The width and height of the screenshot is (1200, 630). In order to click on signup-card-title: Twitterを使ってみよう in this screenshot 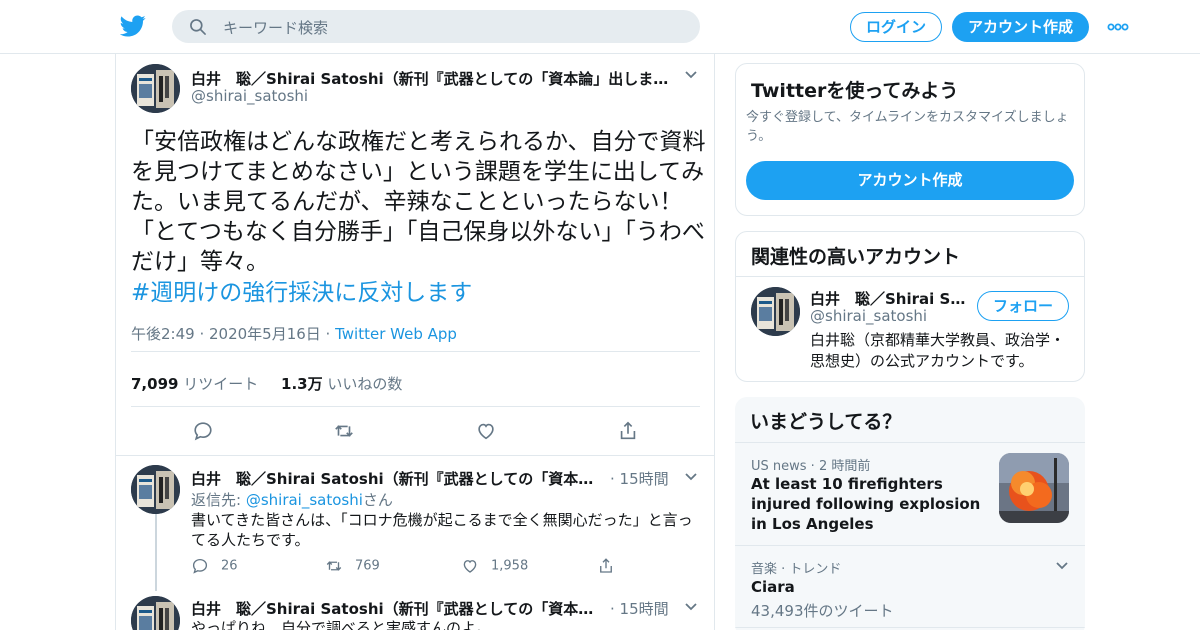, I will do `click(855, 91)`.